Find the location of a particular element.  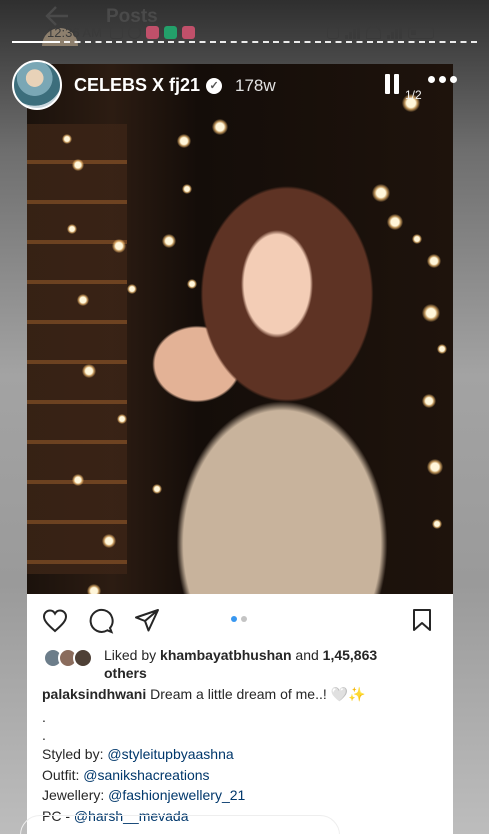

carousel-indicator is located at coordinates (239, 619).